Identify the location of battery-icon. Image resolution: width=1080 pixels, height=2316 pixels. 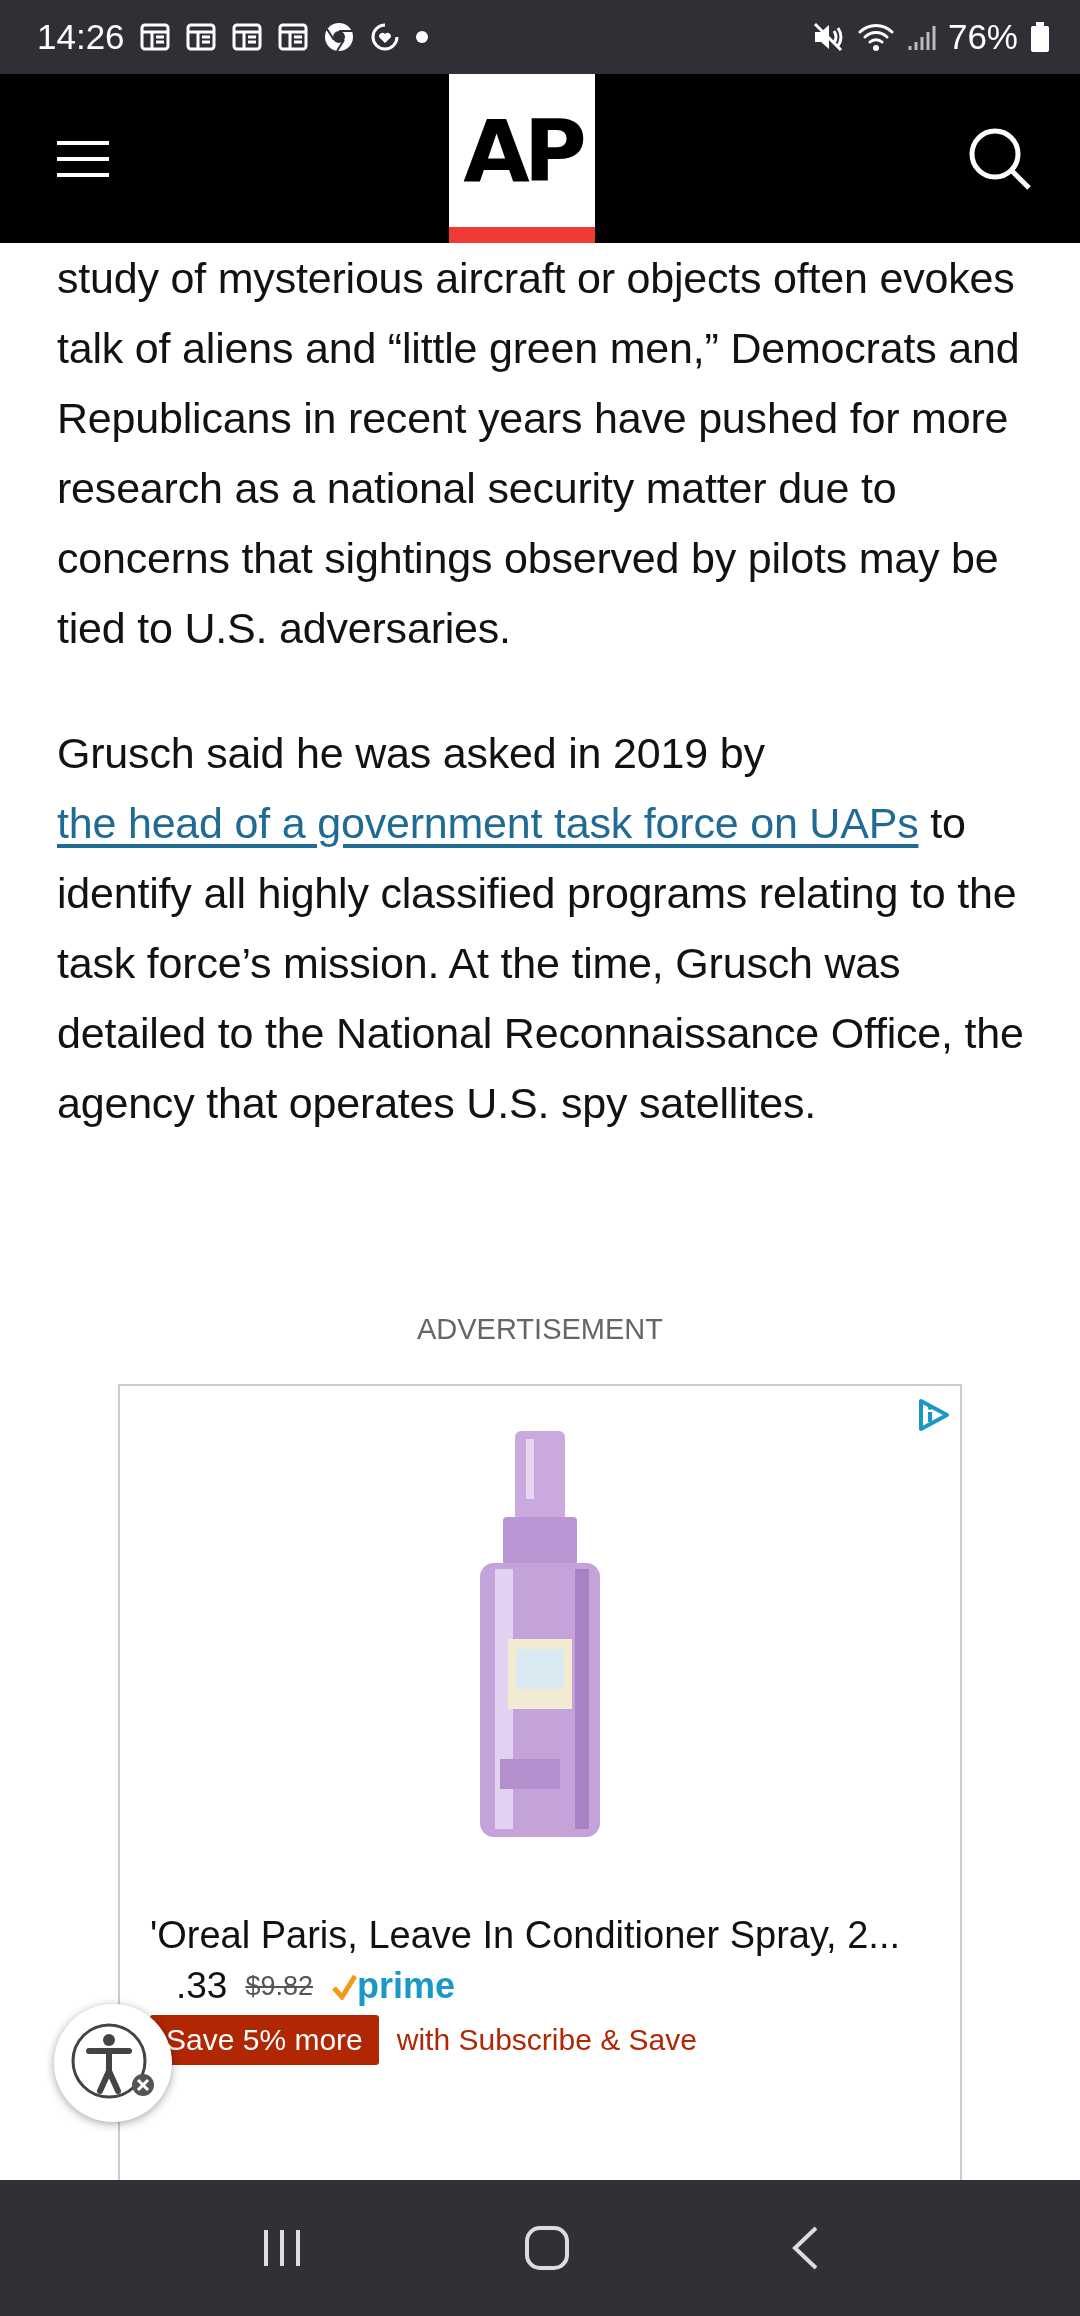
(1040, 37).